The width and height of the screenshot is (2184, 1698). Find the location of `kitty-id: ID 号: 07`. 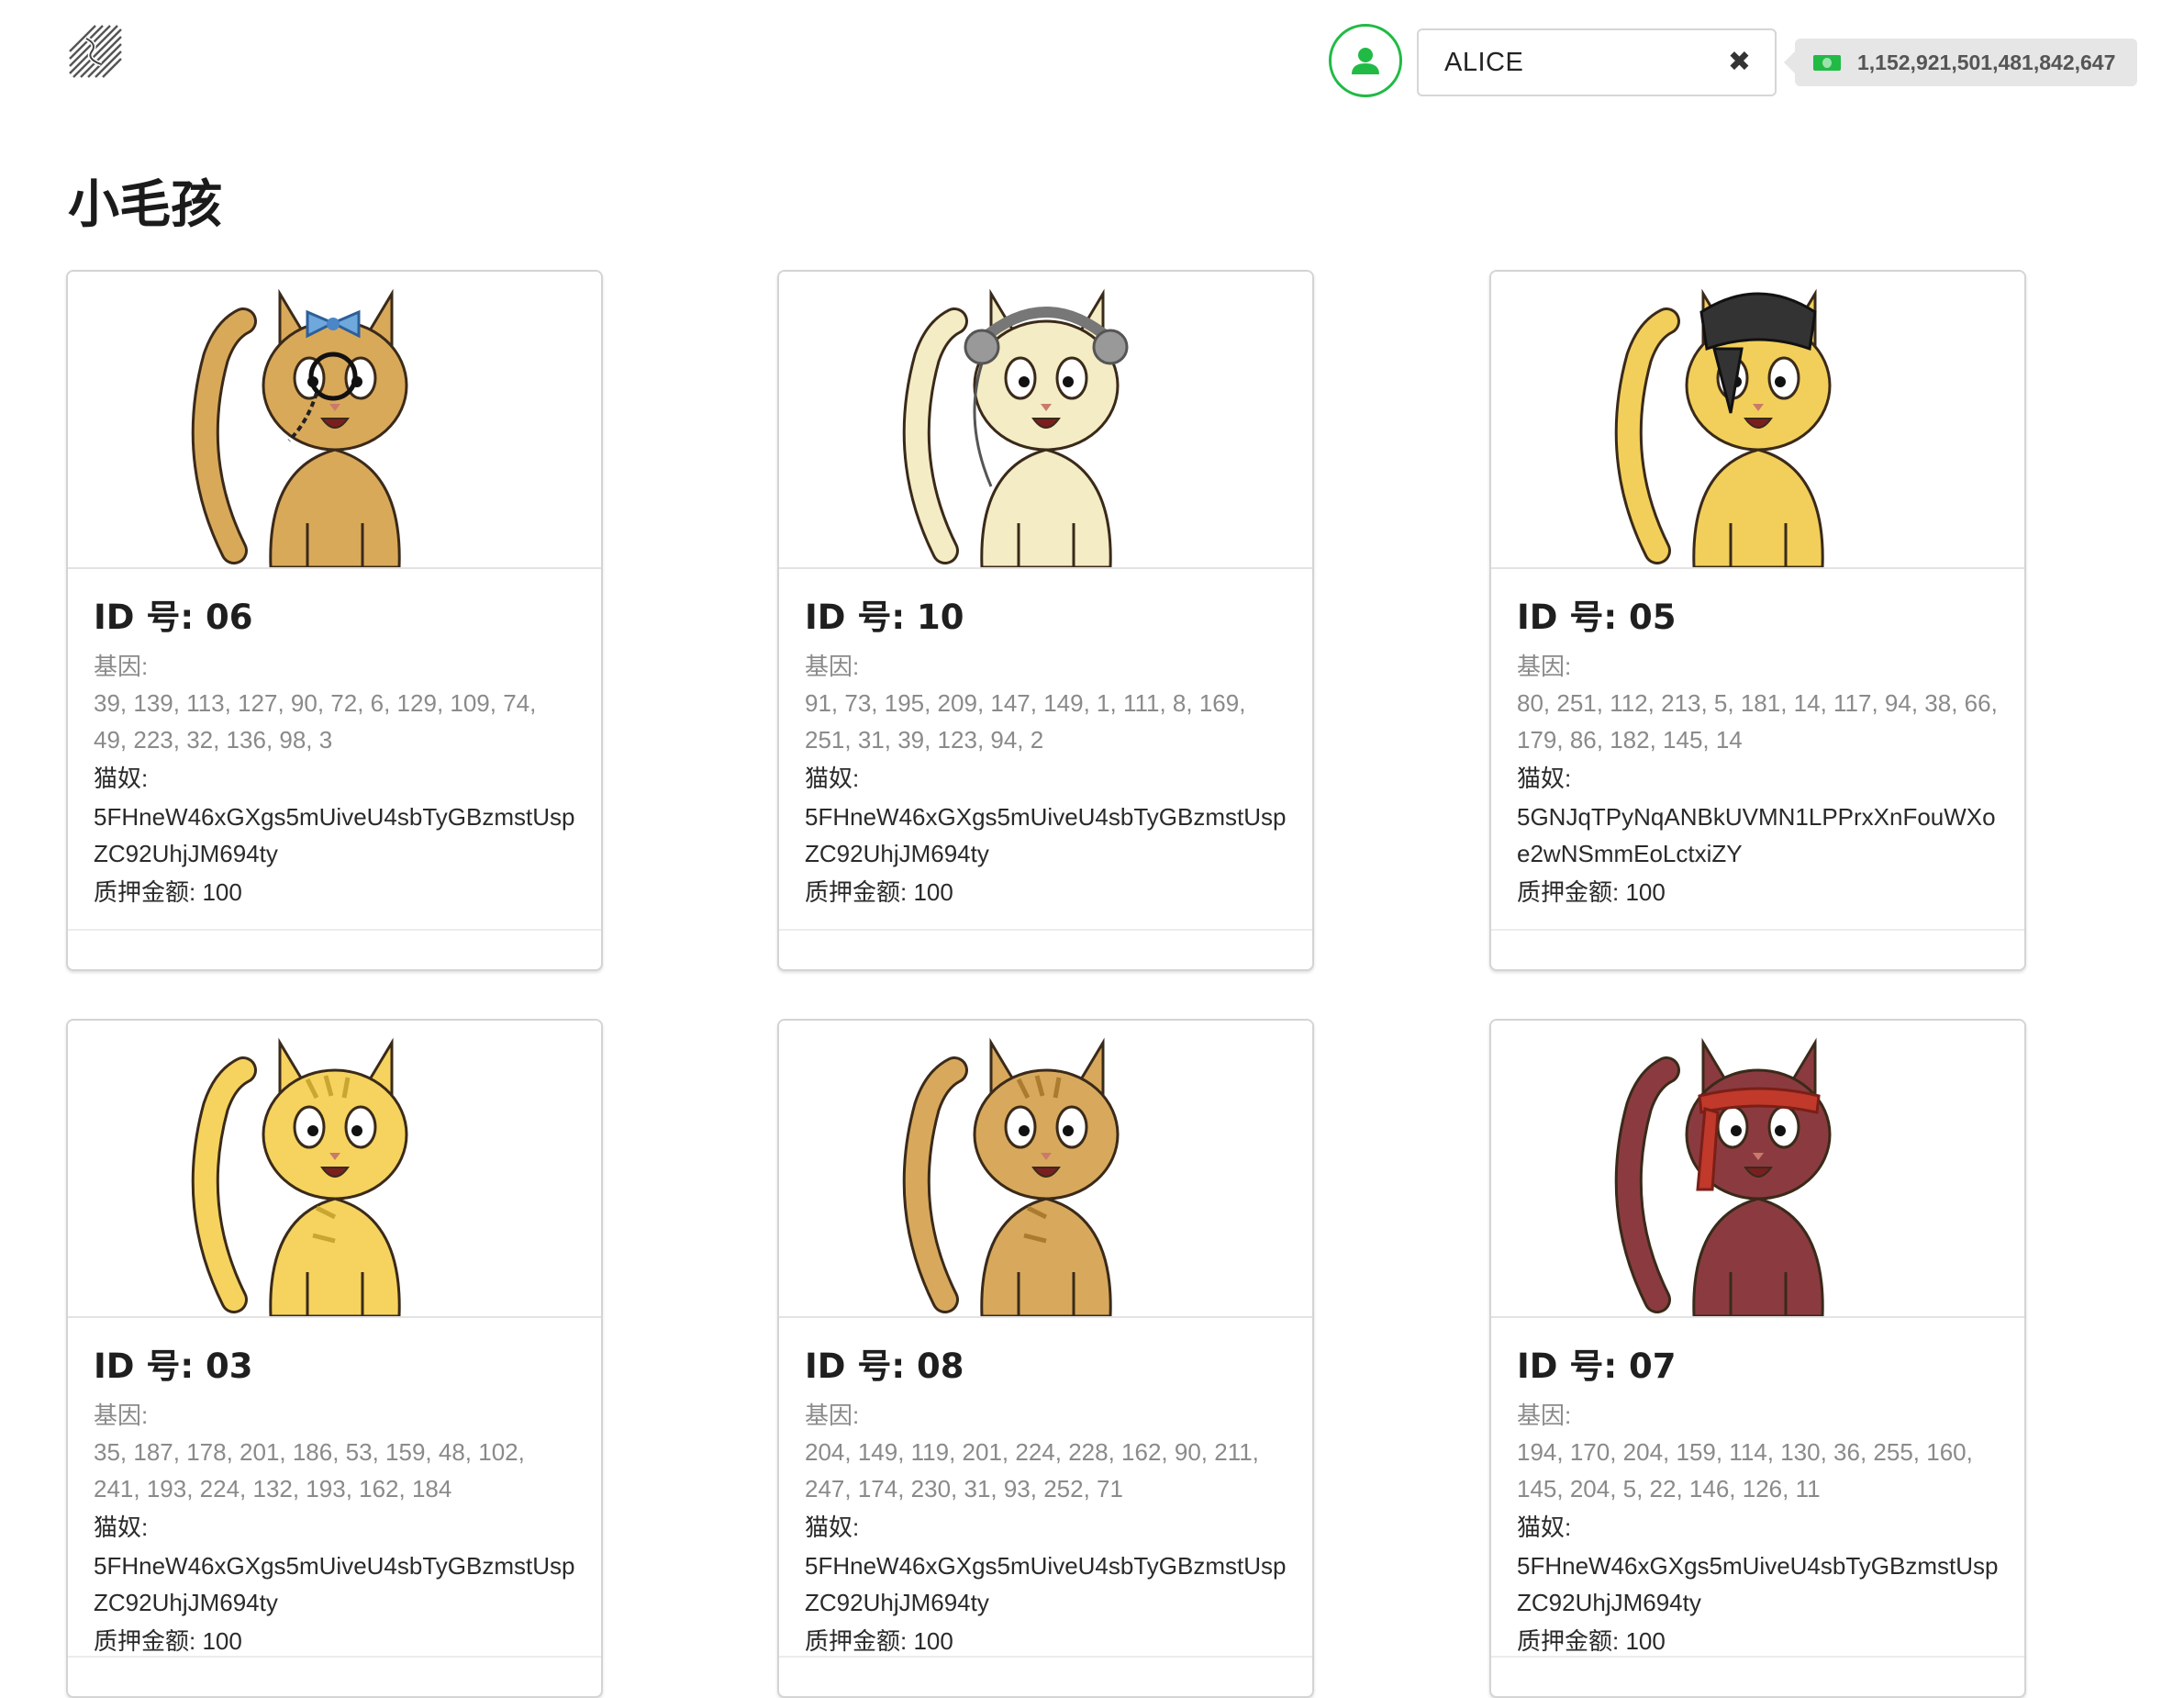

kitty-id: ID 号: 07 is located at coordinates (1597, 1366).